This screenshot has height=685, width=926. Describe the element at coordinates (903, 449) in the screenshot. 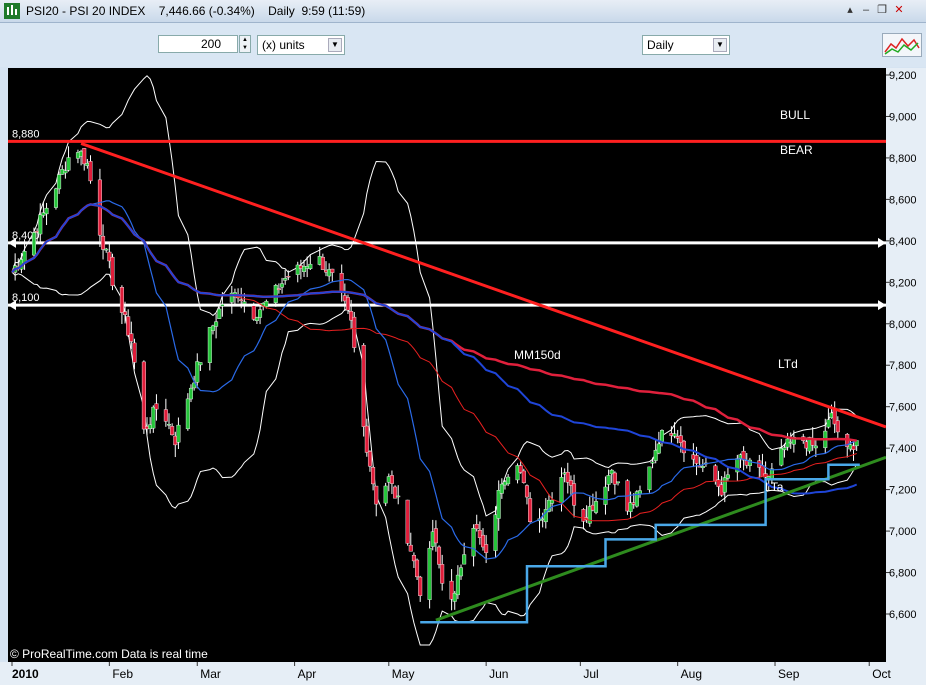

I see `y-tick-label: 7,400` at that location.